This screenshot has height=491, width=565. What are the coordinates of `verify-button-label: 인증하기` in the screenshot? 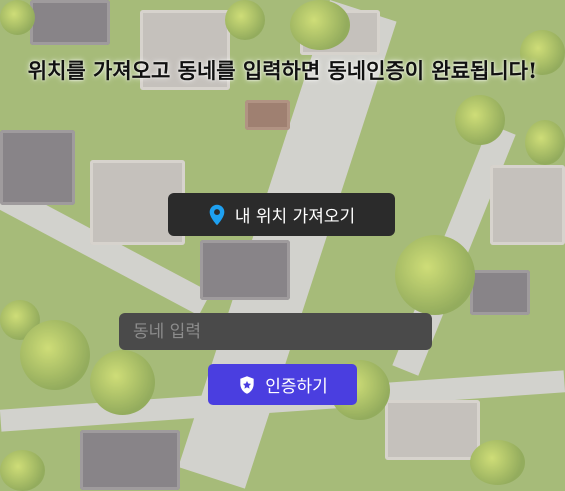 It's located at (296, 387).